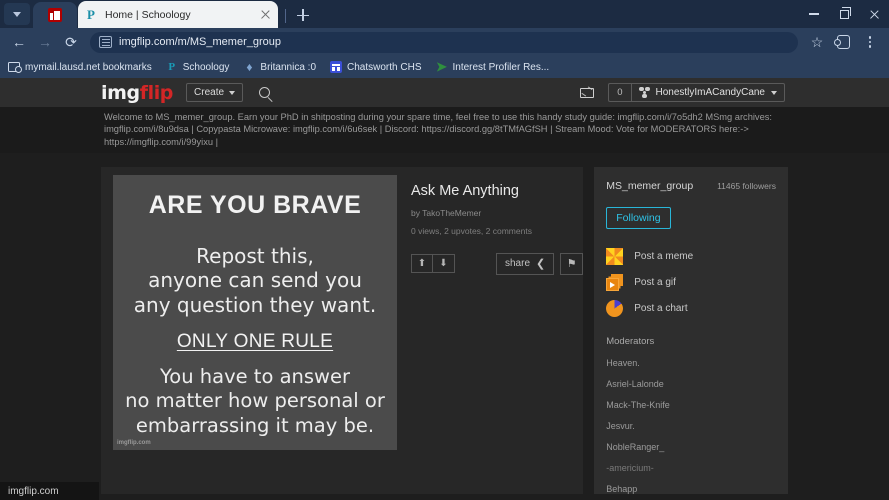  Describe the element at coordinates (691, 309) in the screenshot. I see `post-a-chart-action: Post a chart` at that location.